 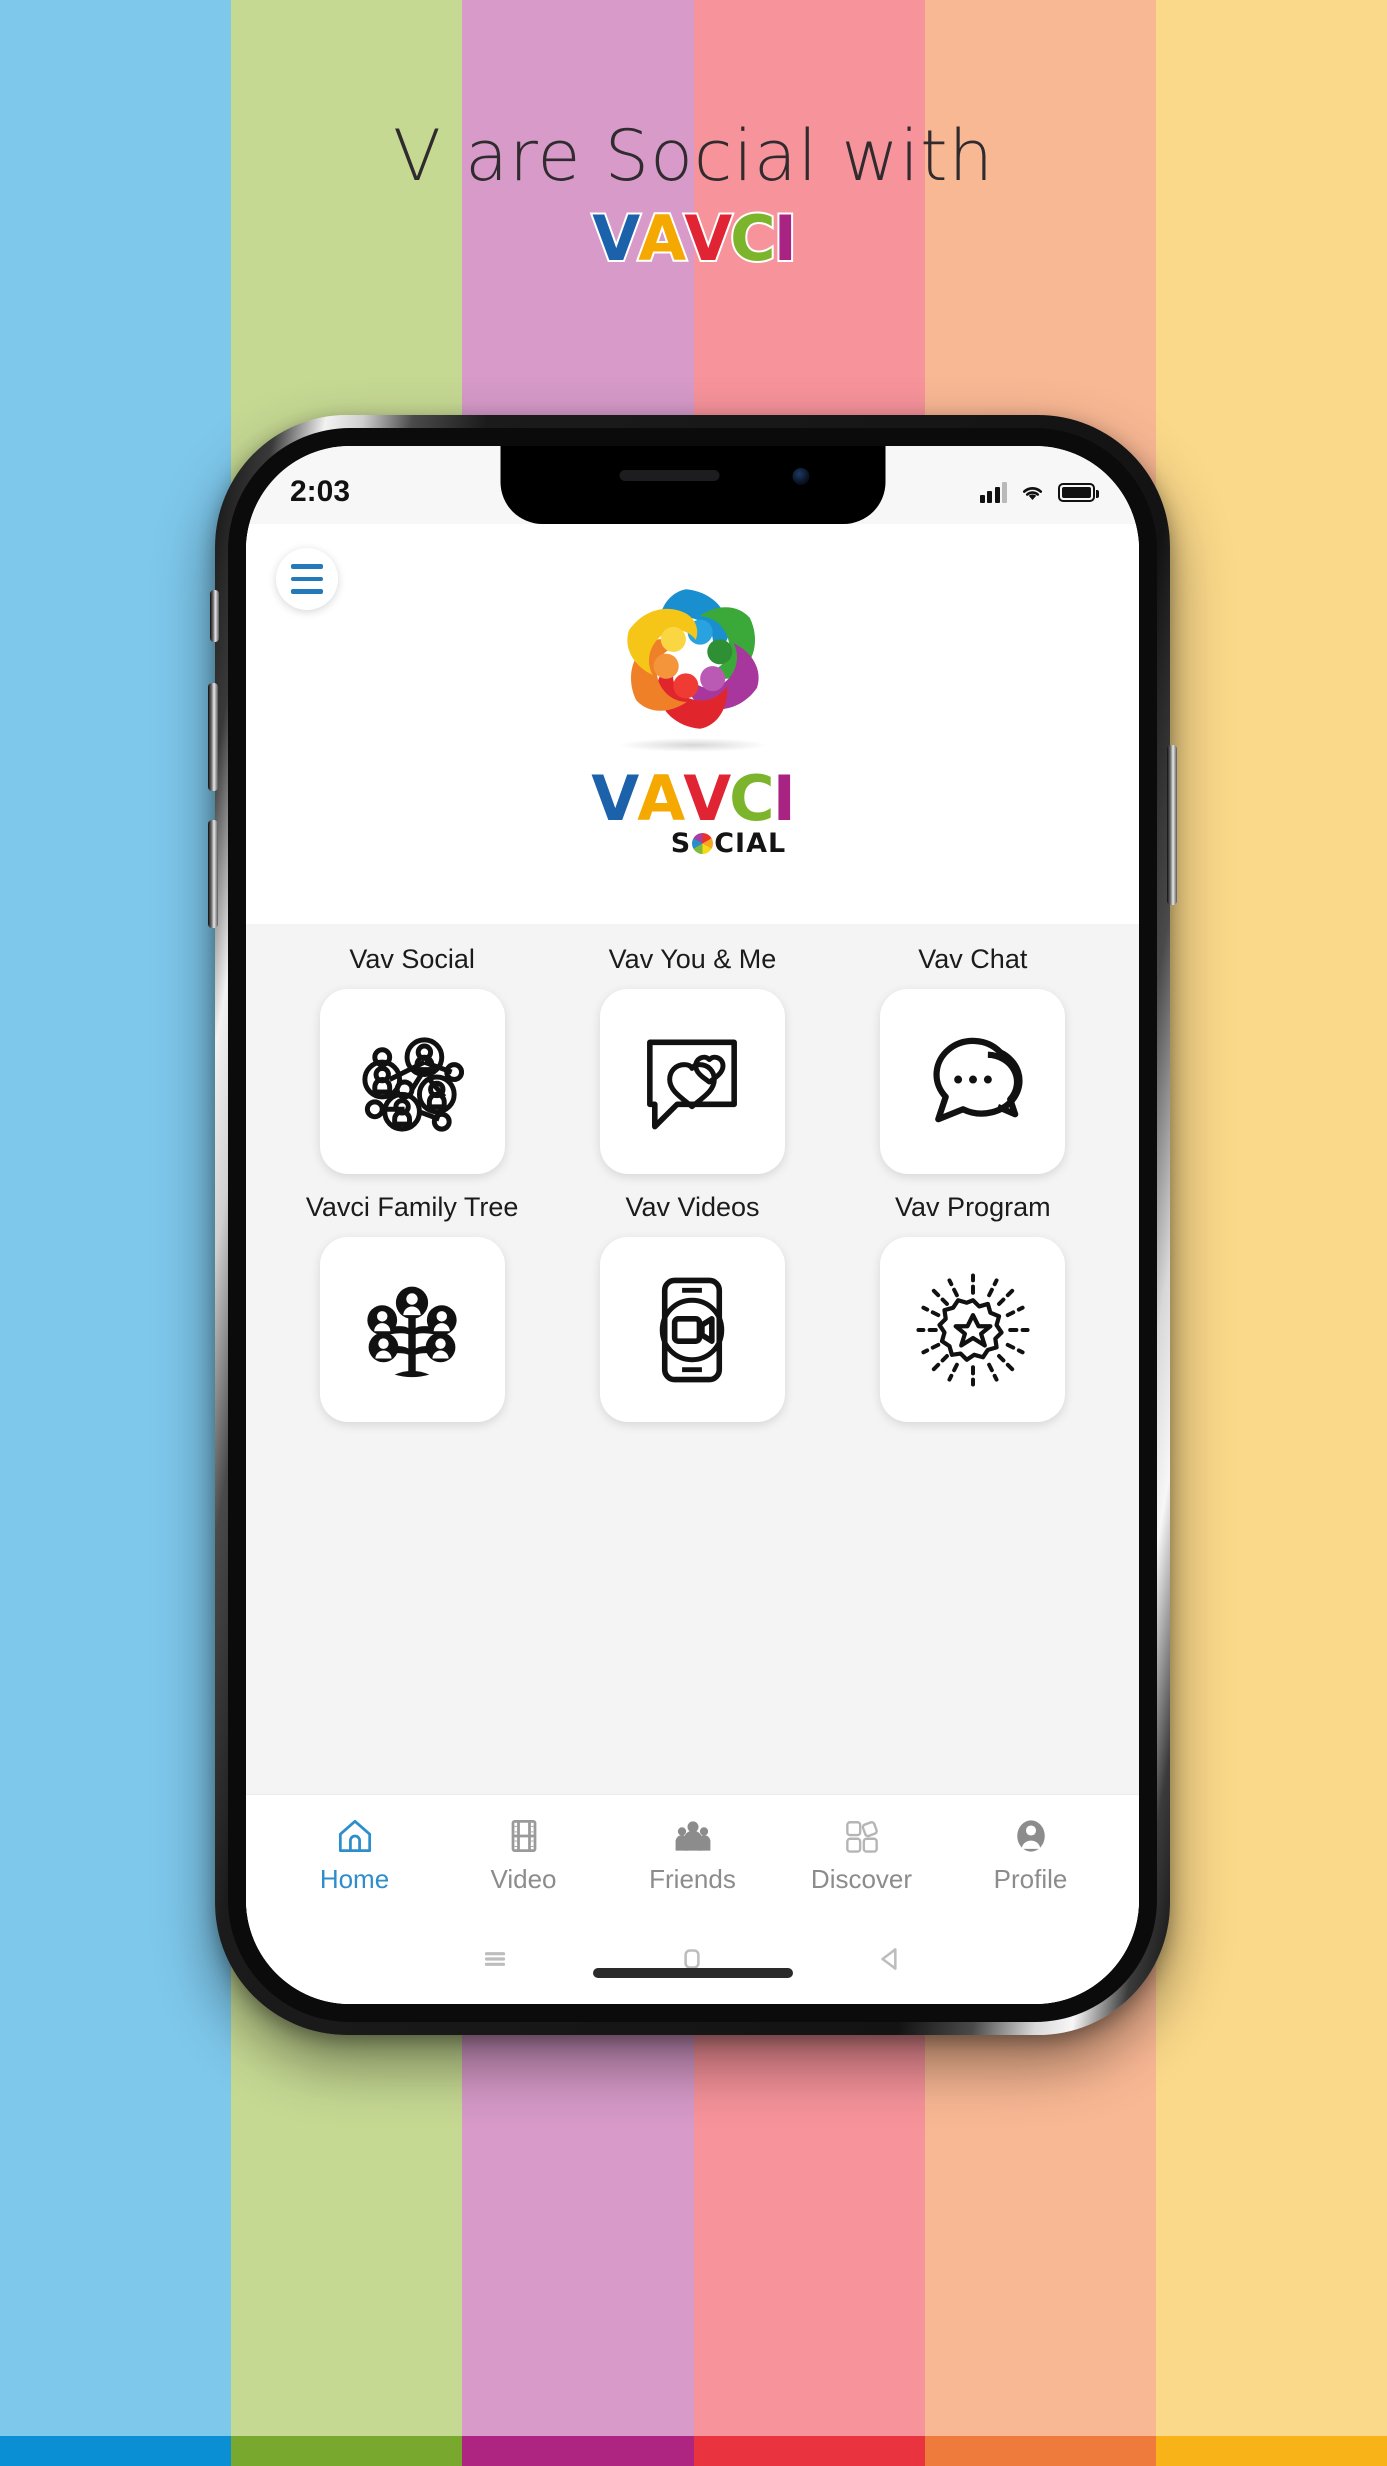 I want to click on nav-label: Profile, so click(x=1030, y=1879).